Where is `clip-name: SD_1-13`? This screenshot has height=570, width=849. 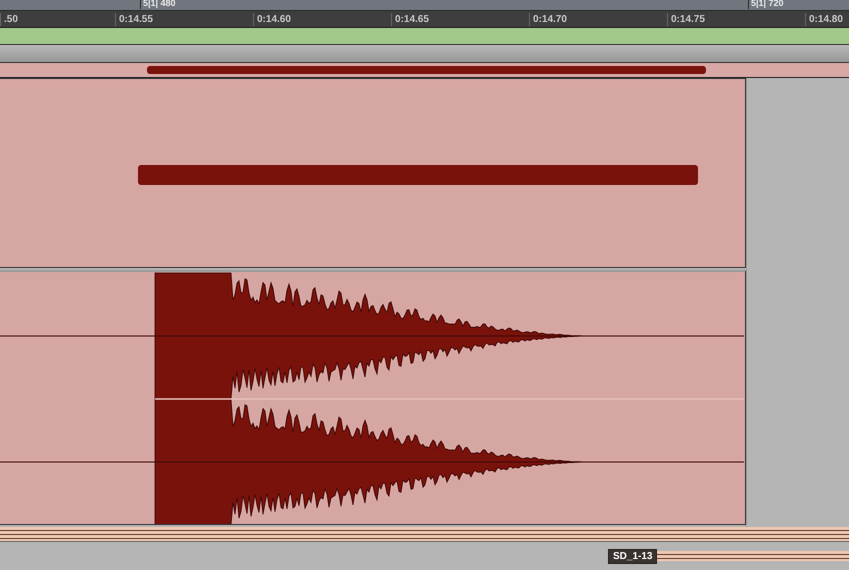
clip-name: SD_1-13 is located at coordinates (633, 556).